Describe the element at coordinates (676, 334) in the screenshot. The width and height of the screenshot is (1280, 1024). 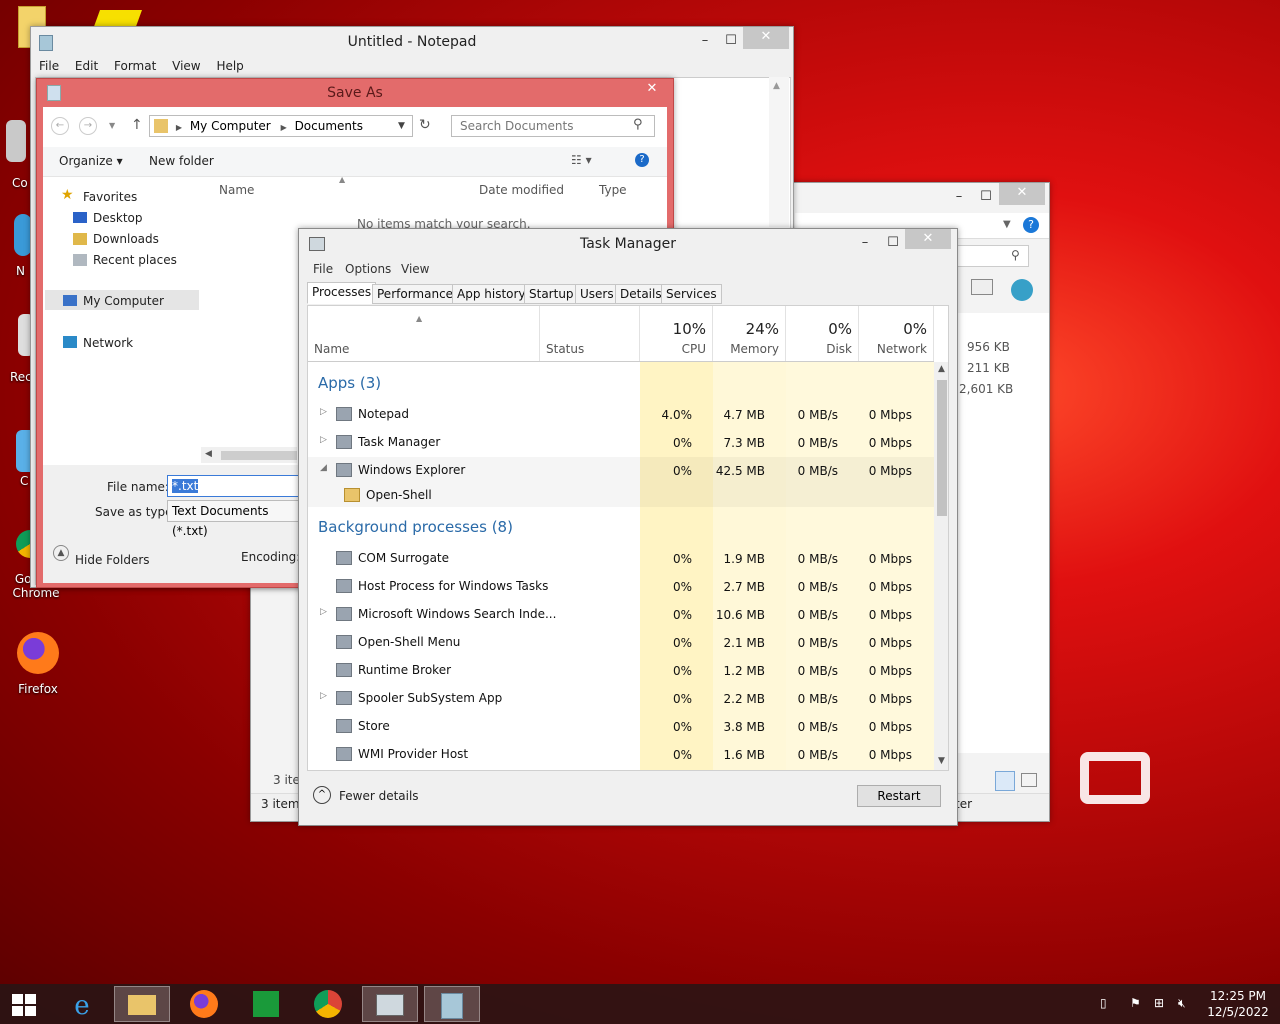
I see `header-cpu: 10% CPU` at that location.